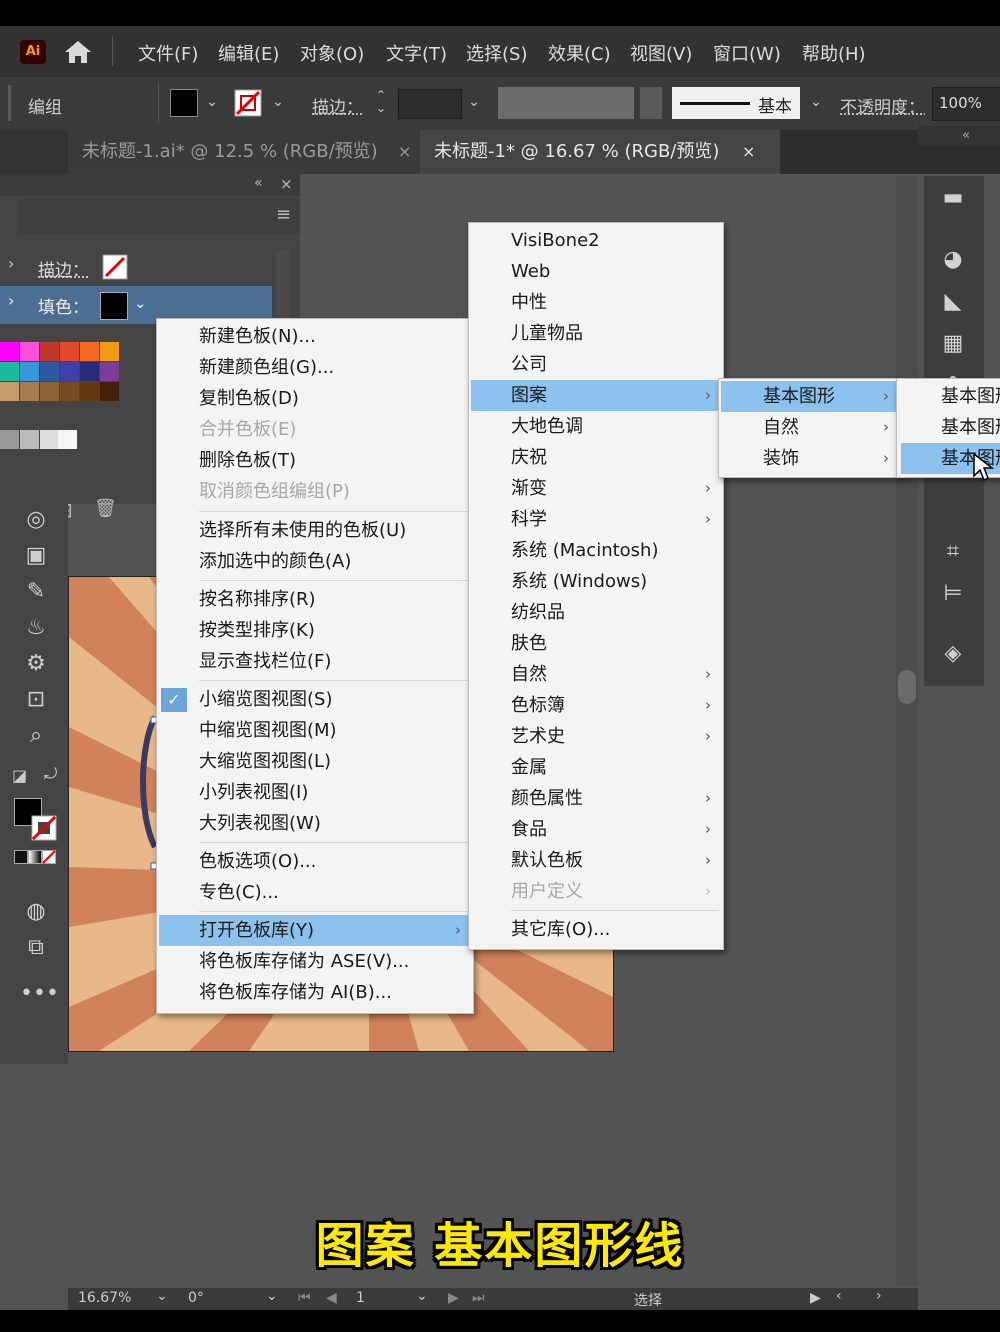 Image resolution: width=1000 pixels, height=1332 pixels. I want to click on library-item-earthtone: 大地色调, so click(596, 426).